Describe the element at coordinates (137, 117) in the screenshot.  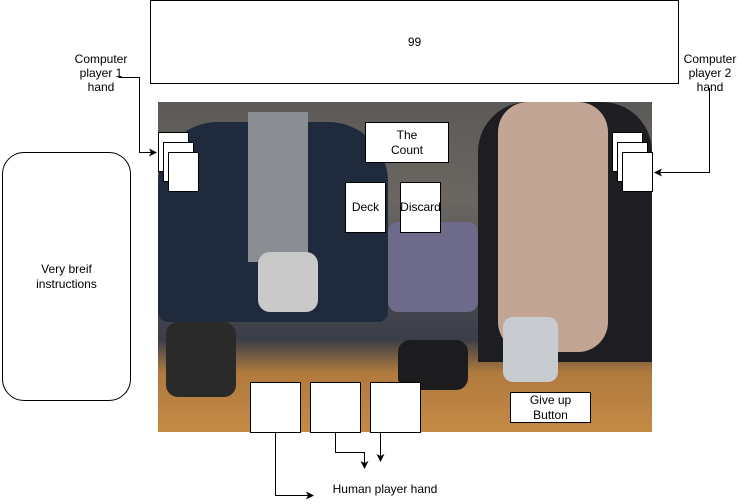
I see `arrow-cp1` at that location.